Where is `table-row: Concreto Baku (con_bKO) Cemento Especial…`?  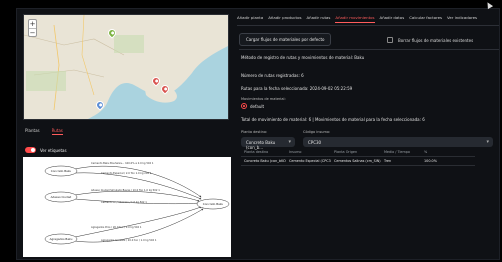
table-row: Concreto Baku (con_bKO) Cemento Especial… is located at coordinates (358, 161).